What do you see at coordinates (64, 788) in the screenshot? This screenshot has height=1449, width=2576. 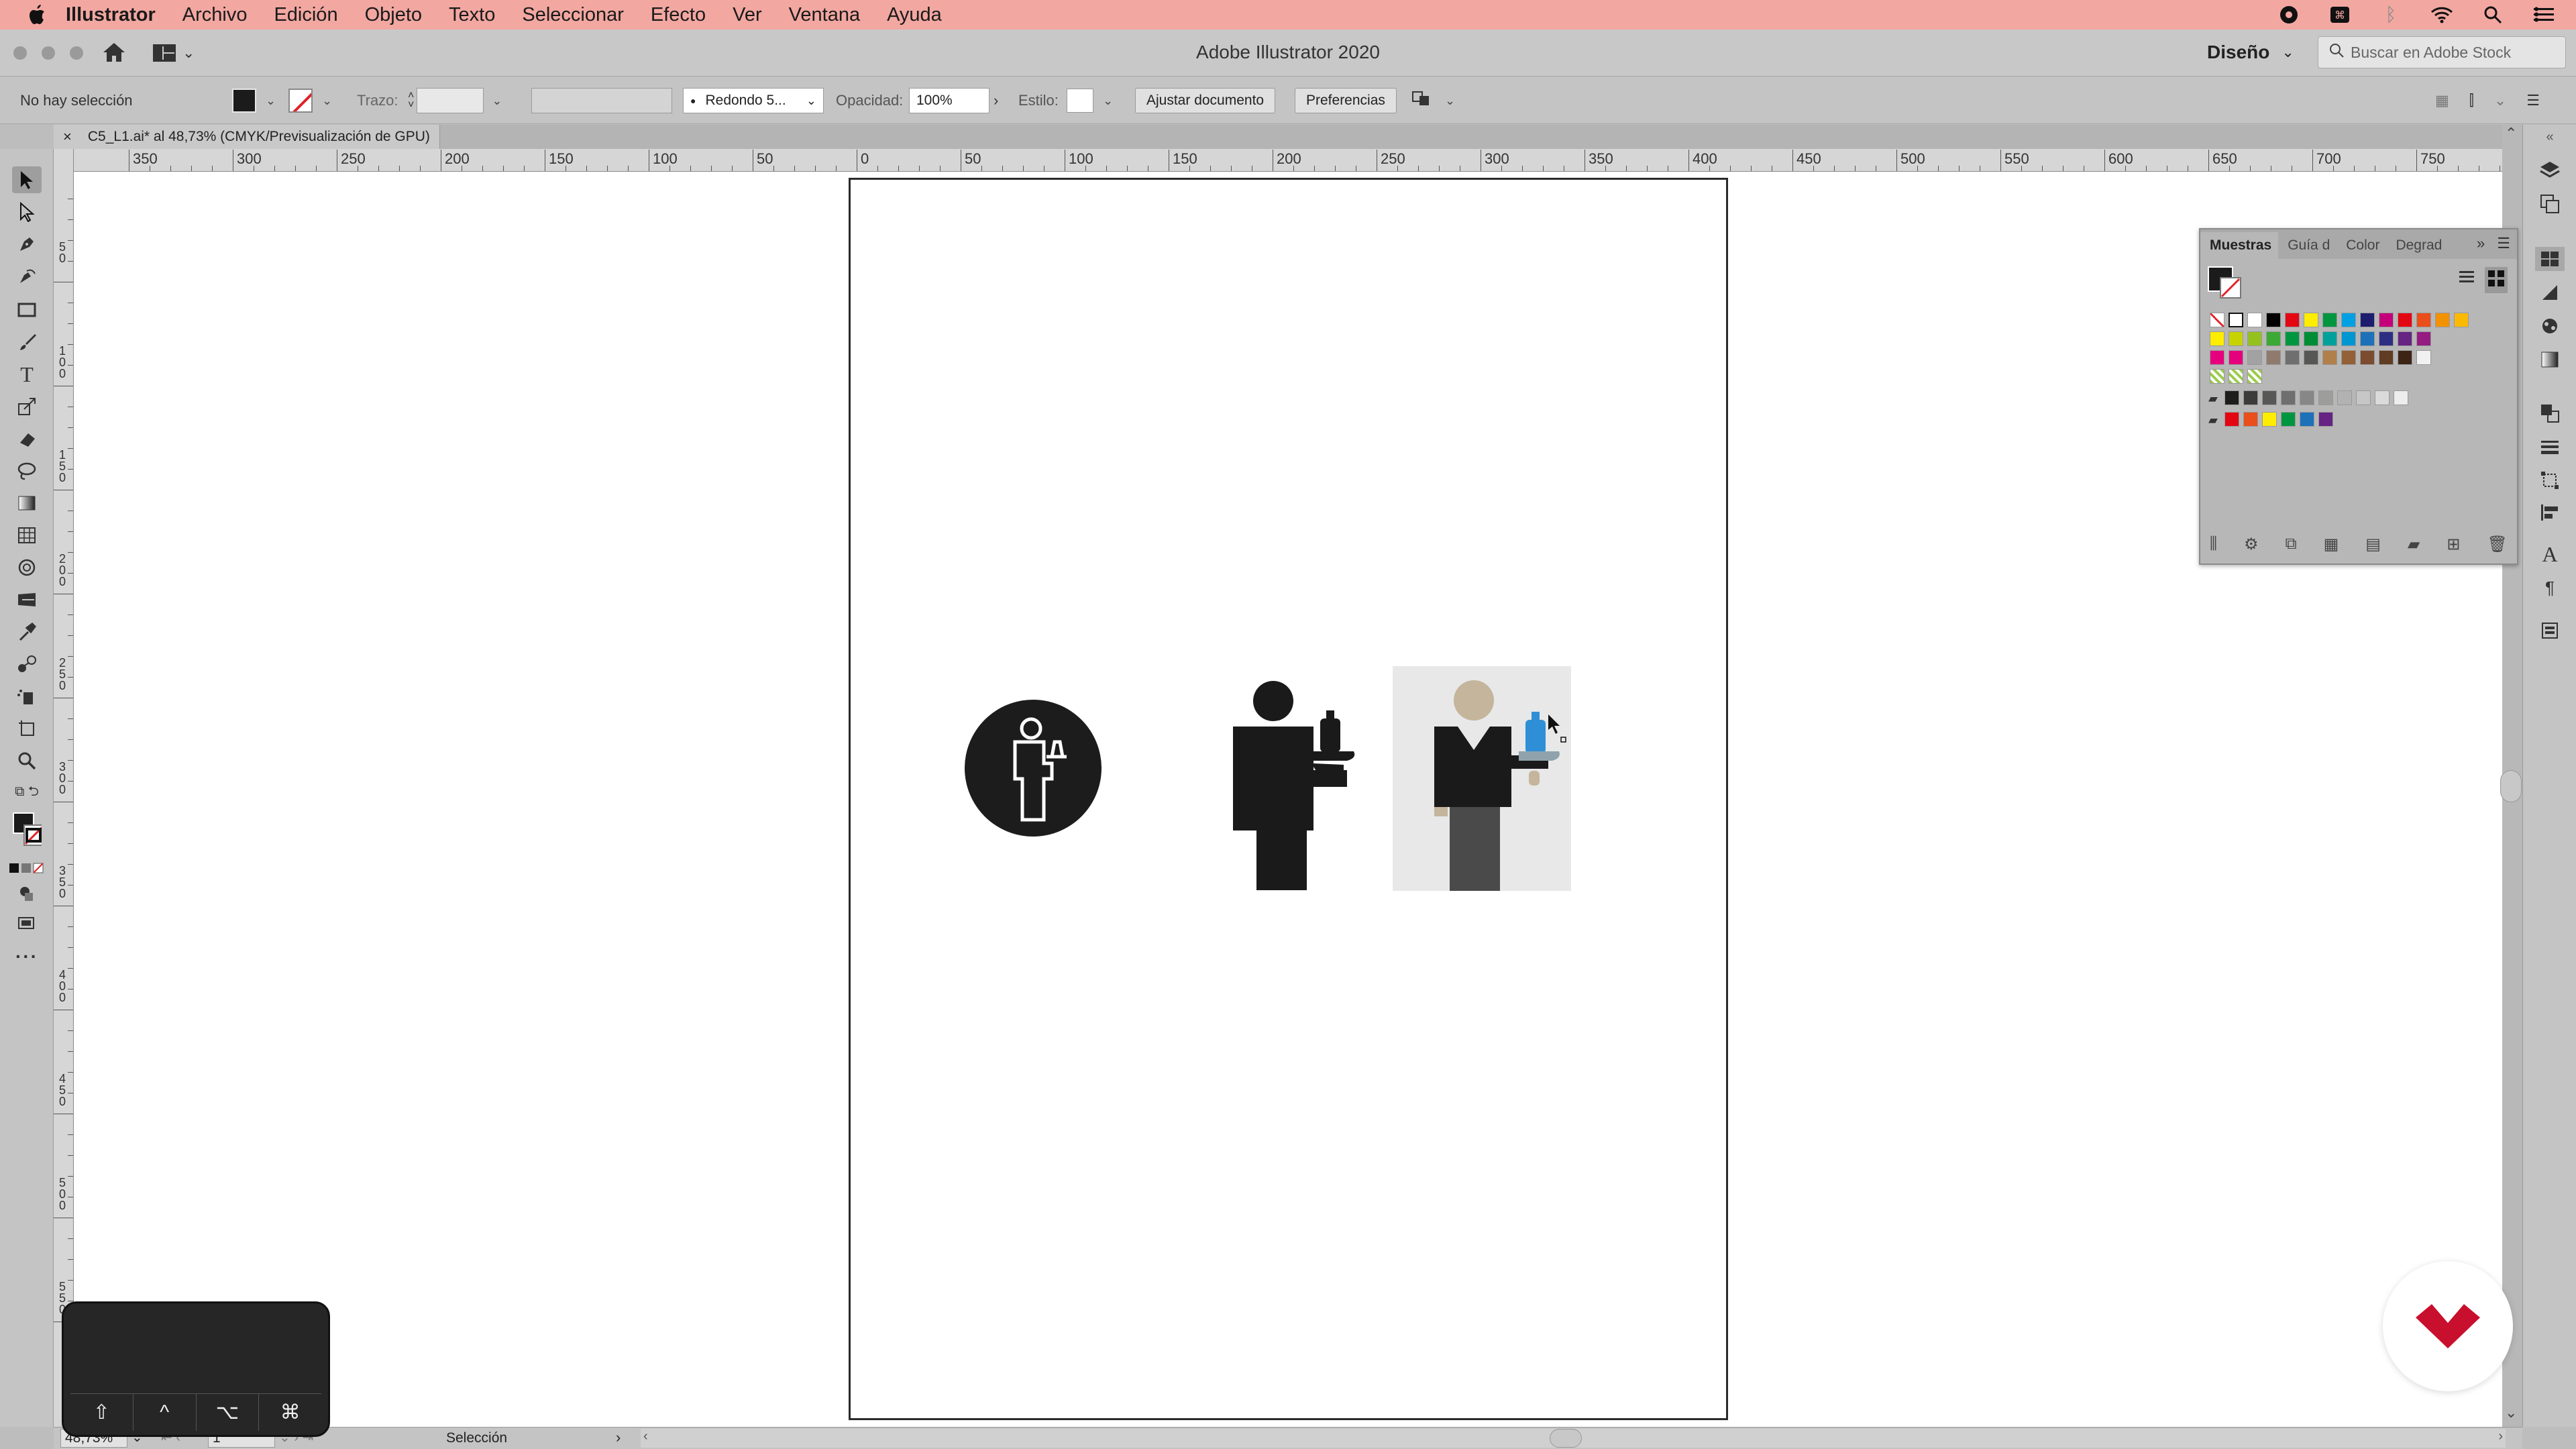 I see `vertical-ruler: 50100150200250300350400450500550` at bounding box center [64, 788].